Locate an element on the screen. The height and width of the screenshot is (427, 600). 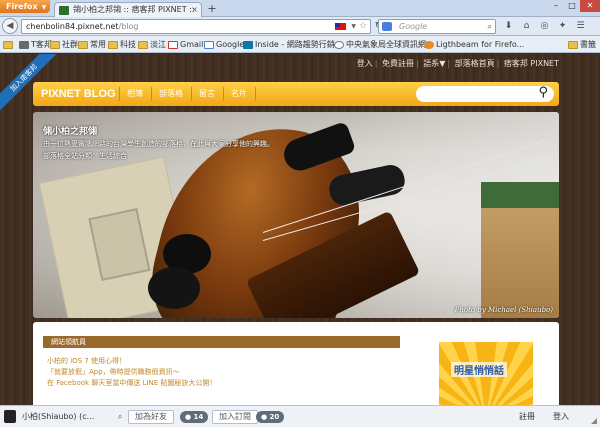
new-tab-button: + is located at coordinates (212, 9).